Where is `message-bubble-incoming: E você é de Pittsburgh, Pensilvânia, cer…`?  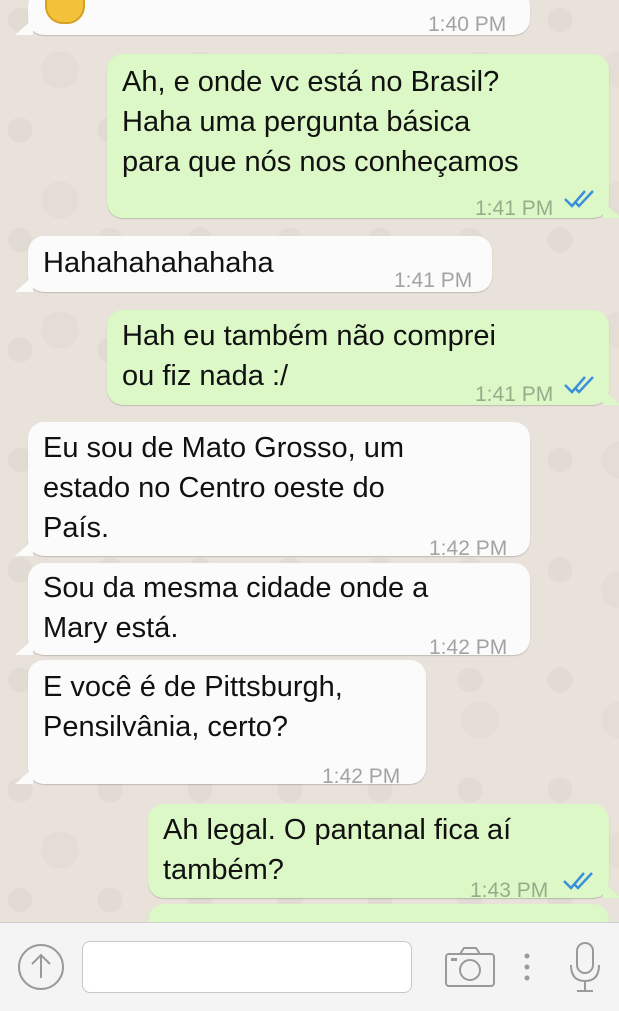
message-bubble-incoming: E você é de Pittsburgh, Pensilvânia, cer… is located at coordinates (220, 724).